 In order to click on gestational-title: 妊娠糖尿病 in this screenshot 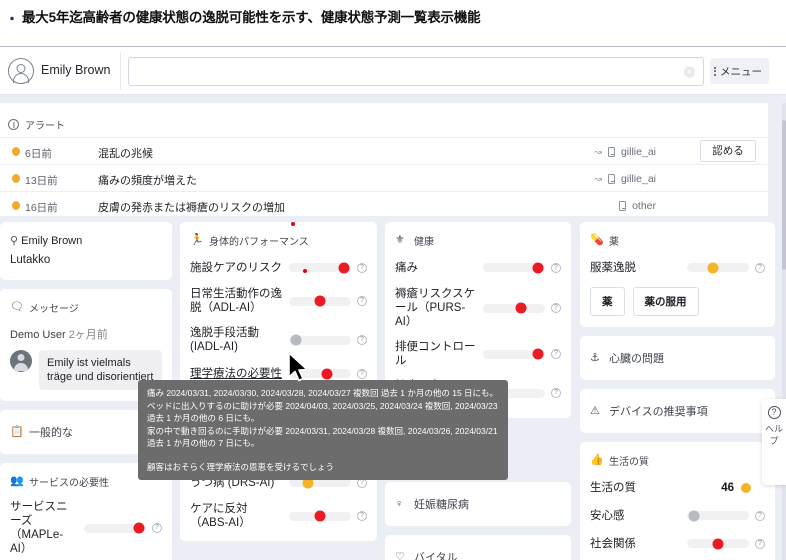, I will do `click(441, 505)`.